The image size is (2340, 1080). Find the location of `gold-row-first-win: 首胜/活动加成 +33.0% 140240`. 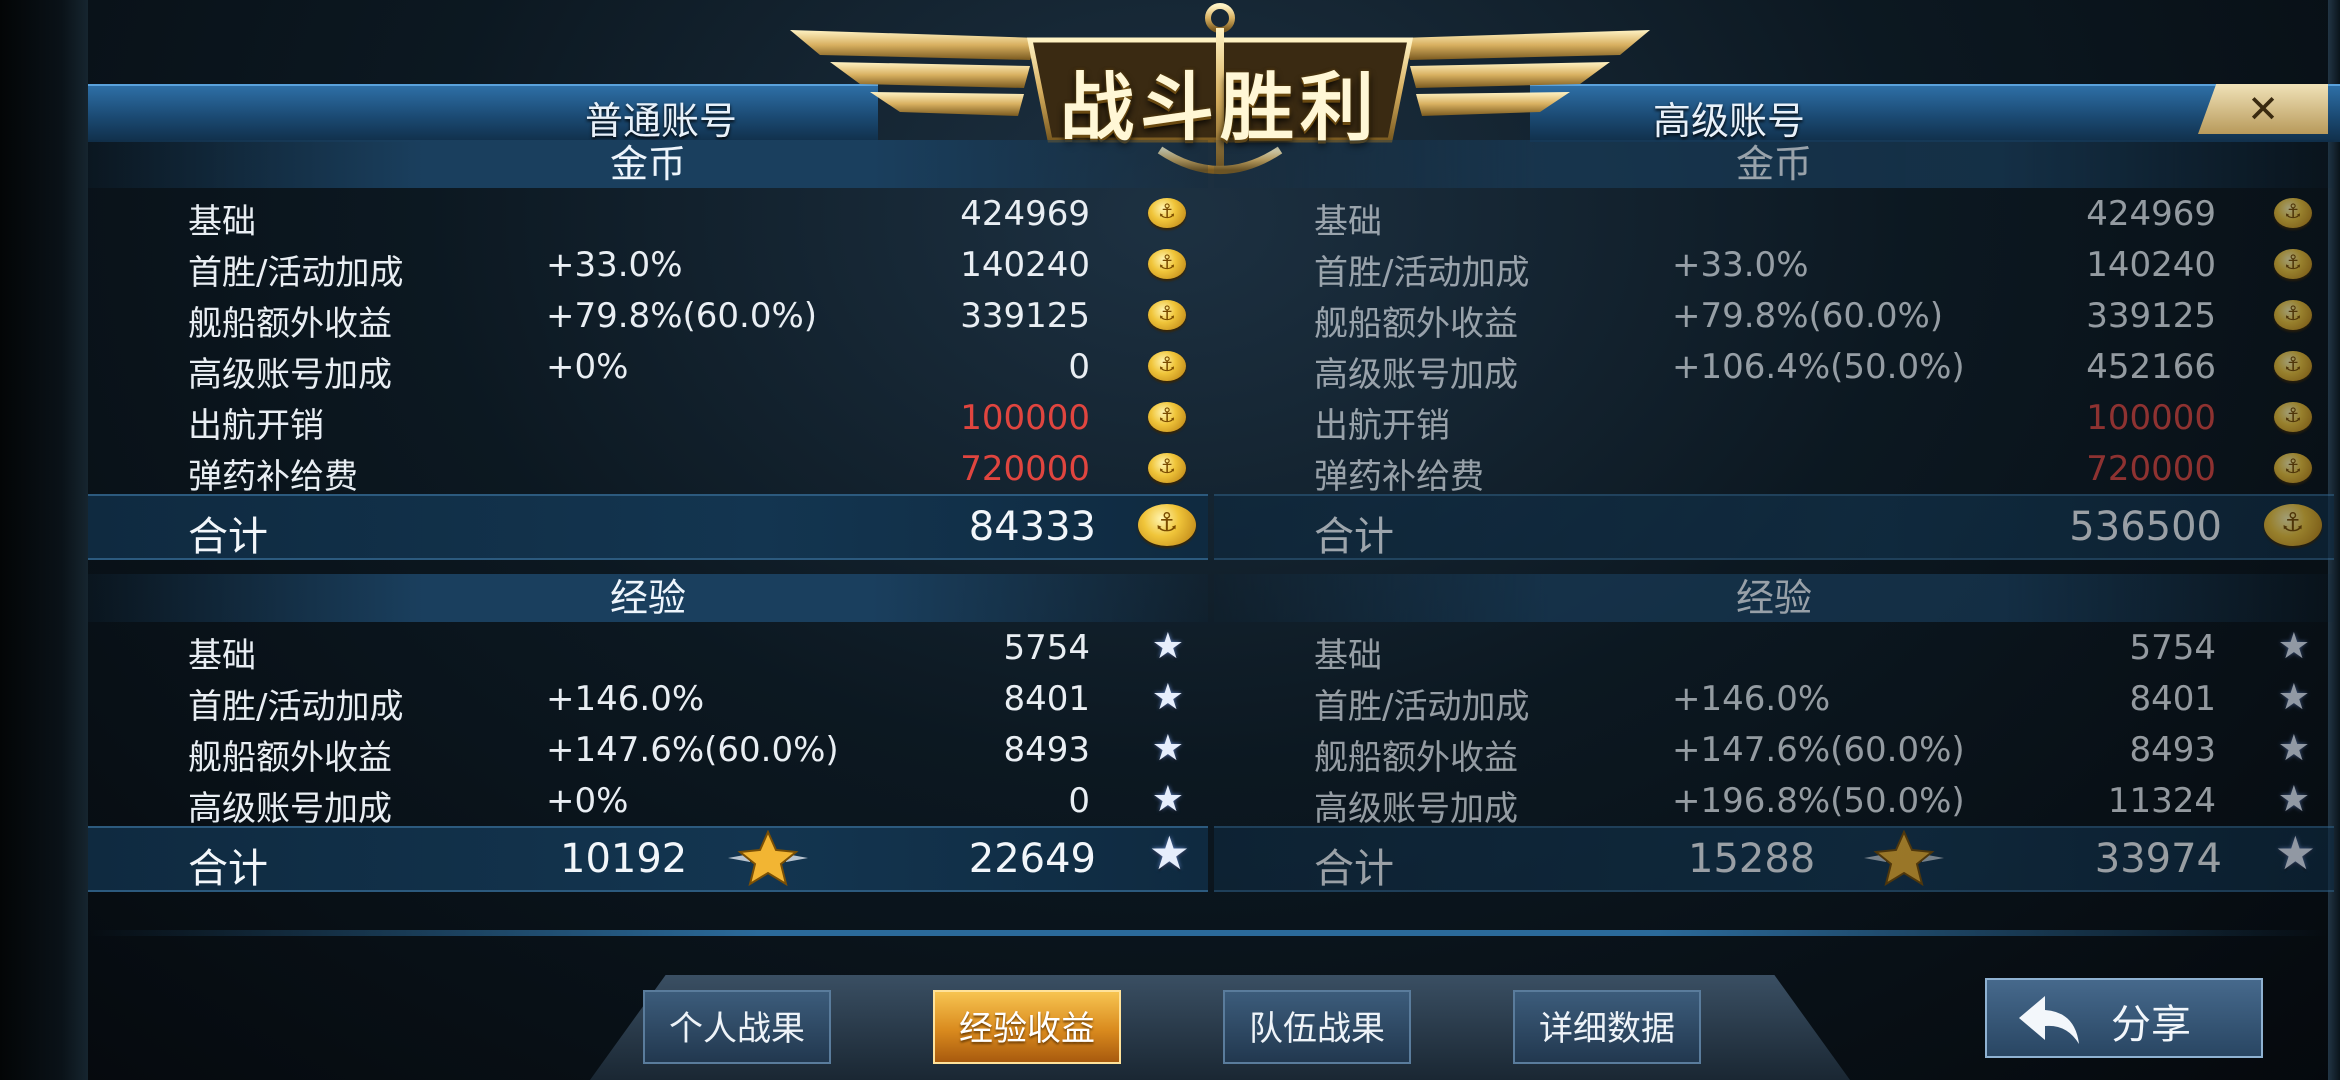

gold-row-first-win: 首胜/活动加成 +33.0% 140240 is located at coordinates (648, 266).